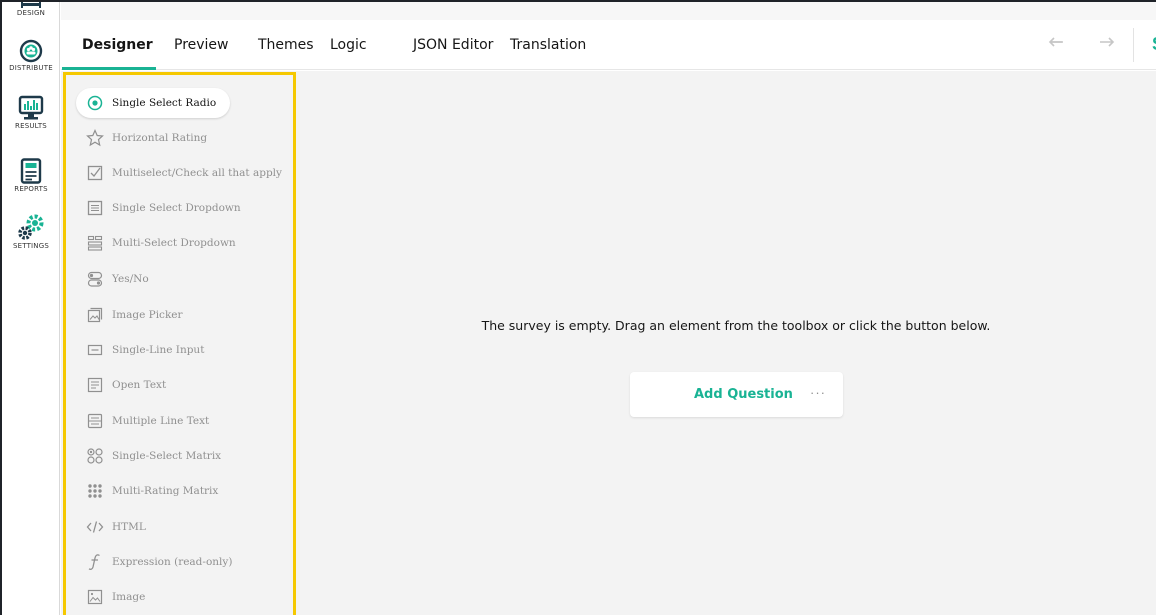 This screenshot has width=1156, height=615. I want to click on matrix-dropdown-icon, so click(95, 491).